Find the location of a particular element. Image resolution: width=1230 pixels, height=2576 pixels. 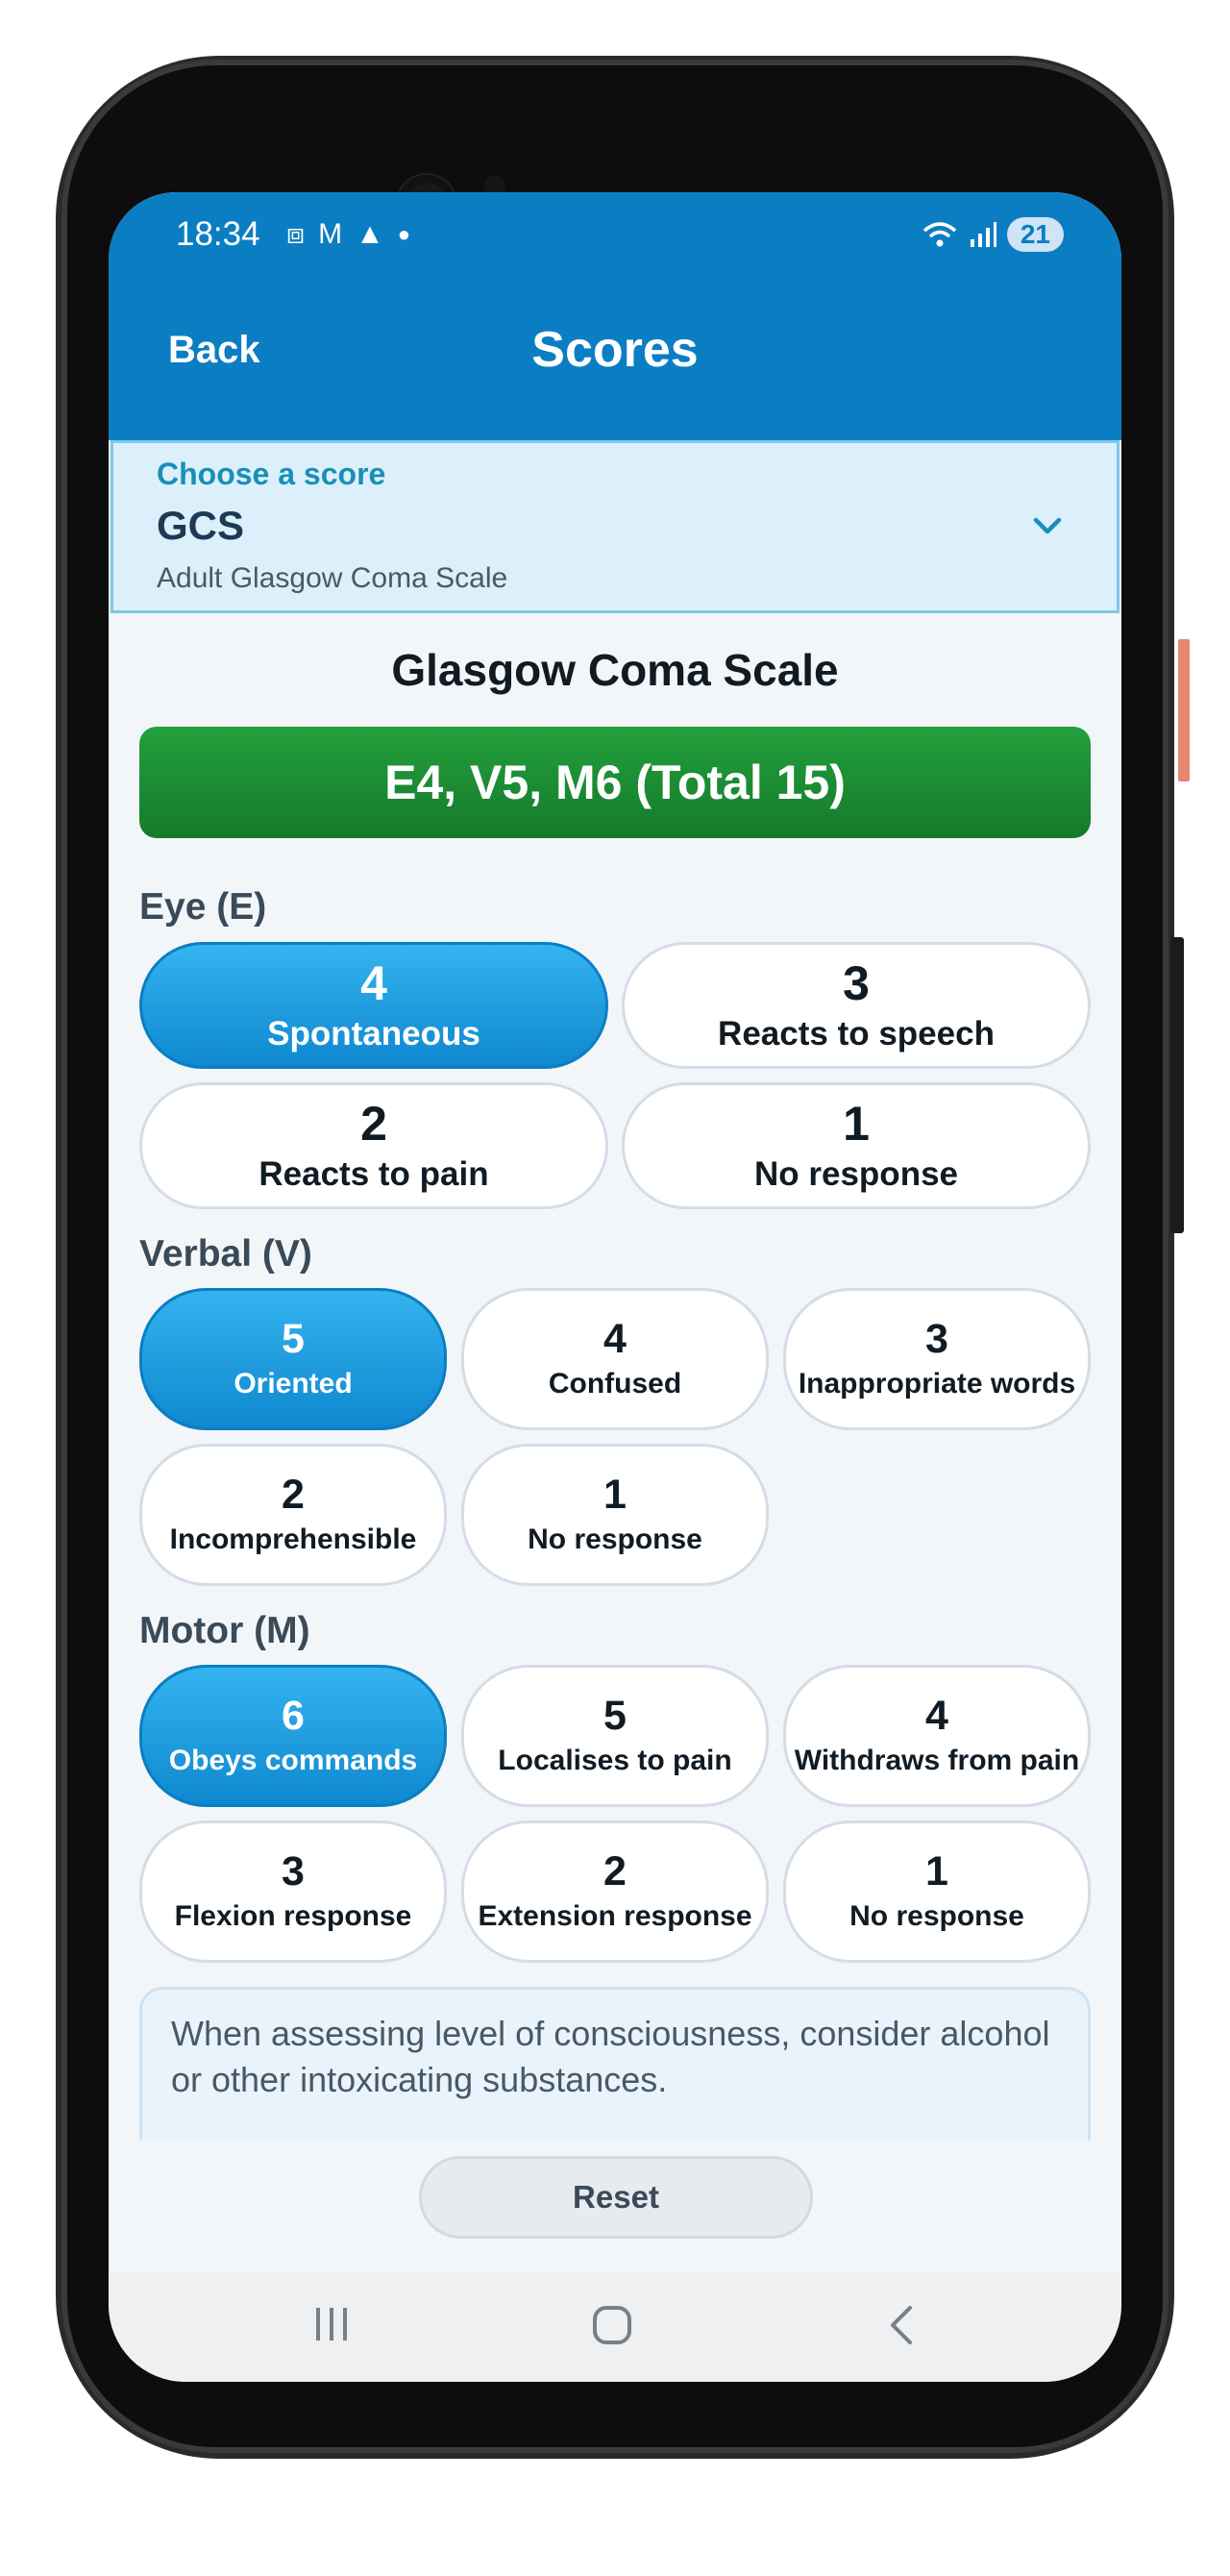

motor-option-1: 1 No response is located at coordinates (937, 1892).